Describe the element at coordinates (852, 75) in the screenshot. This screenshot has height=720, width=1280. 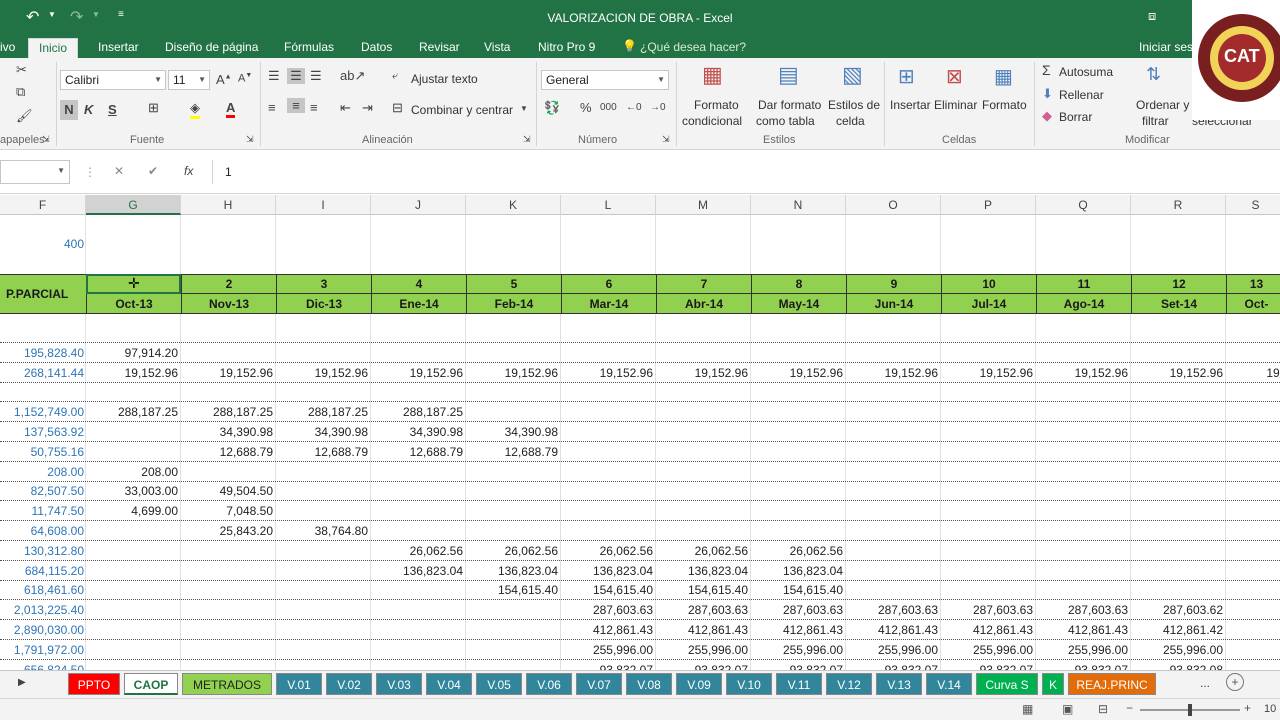
I see `cell-styles-icon: ▧` at that location.